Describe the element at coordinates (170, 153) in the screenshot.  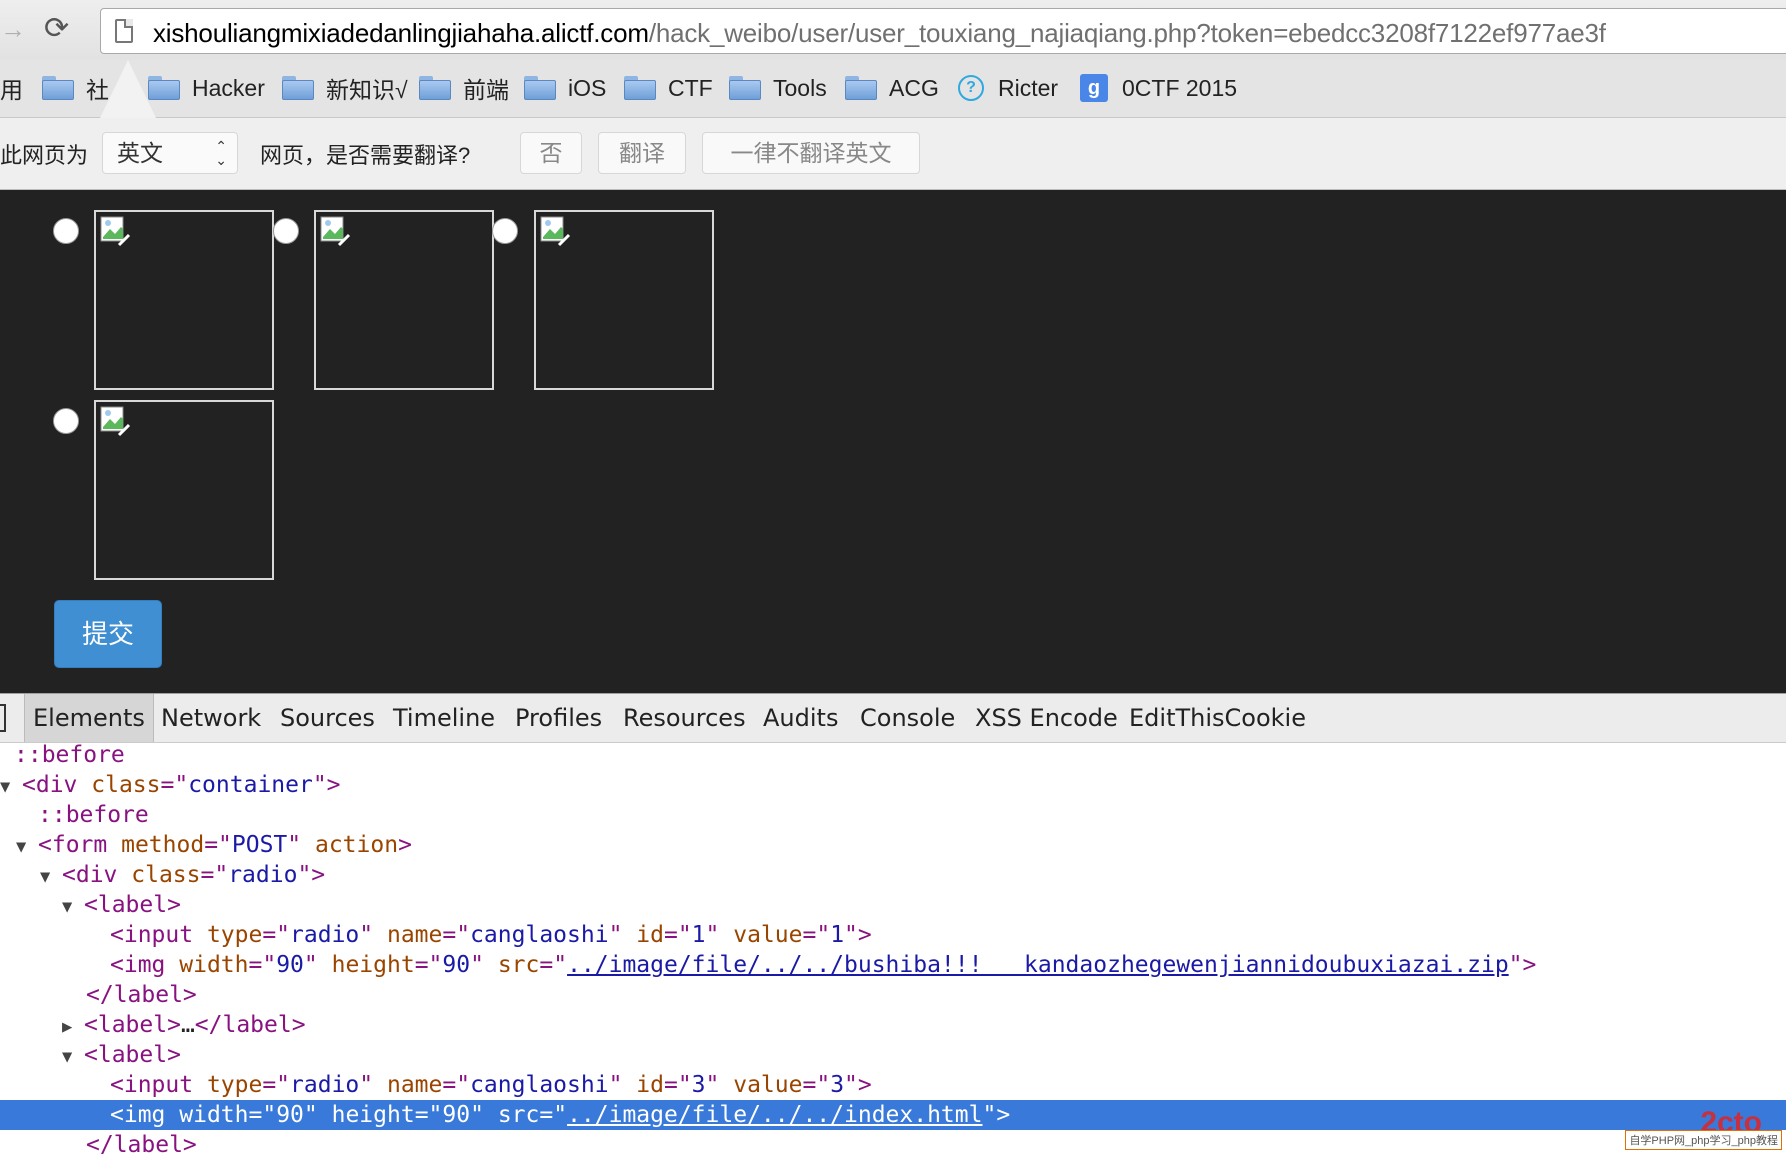
I see `language-select: 英文 ⌃ ⌄` at that location.